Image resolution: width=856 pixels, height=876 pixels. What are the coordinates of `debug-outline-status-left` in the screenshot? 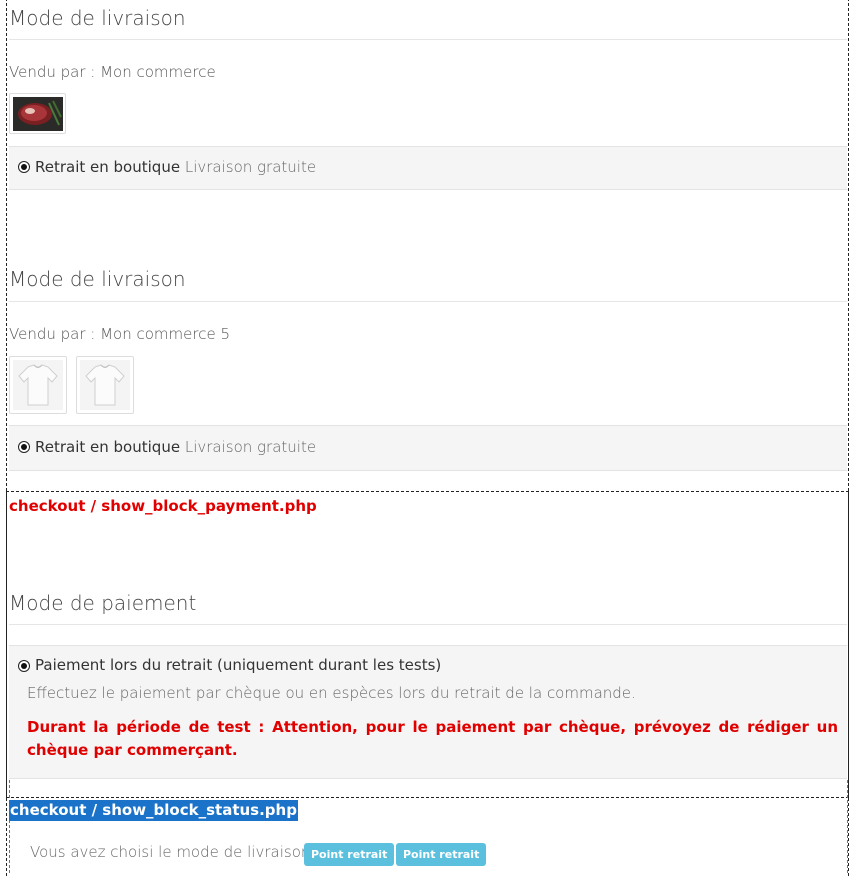 It's located at (9, 826).